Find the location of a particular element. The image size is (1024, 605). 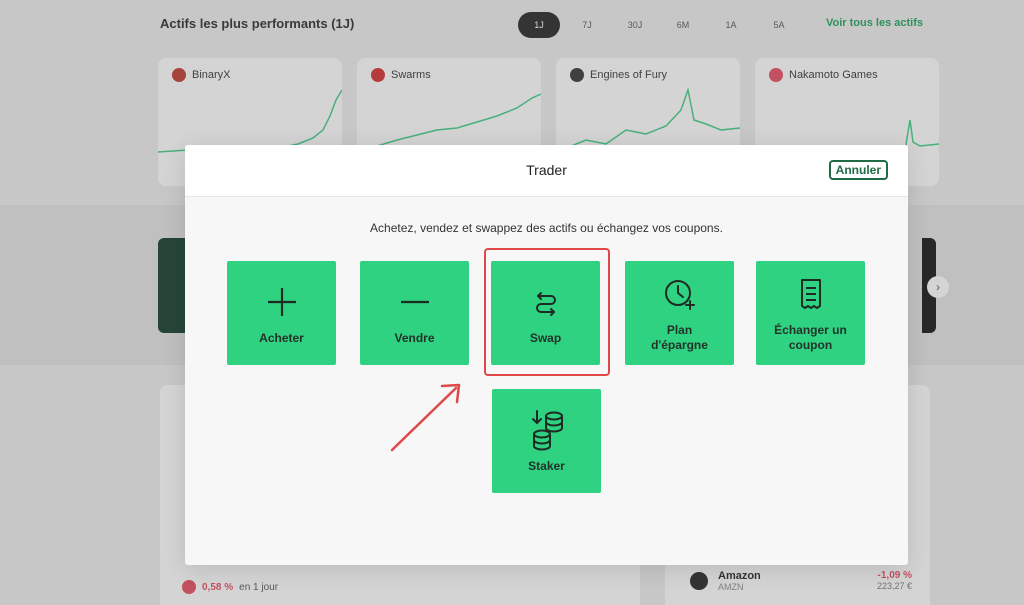

action-label: Staker is located at coordinates (546, 465).